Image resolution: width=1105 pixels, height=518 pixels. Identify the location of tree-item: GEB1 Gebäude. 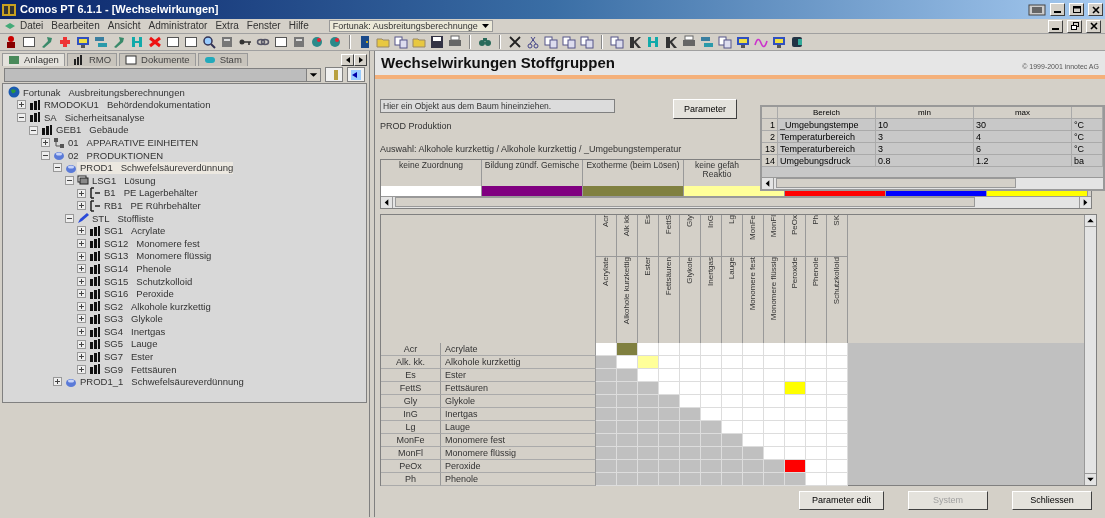
(91, 130).